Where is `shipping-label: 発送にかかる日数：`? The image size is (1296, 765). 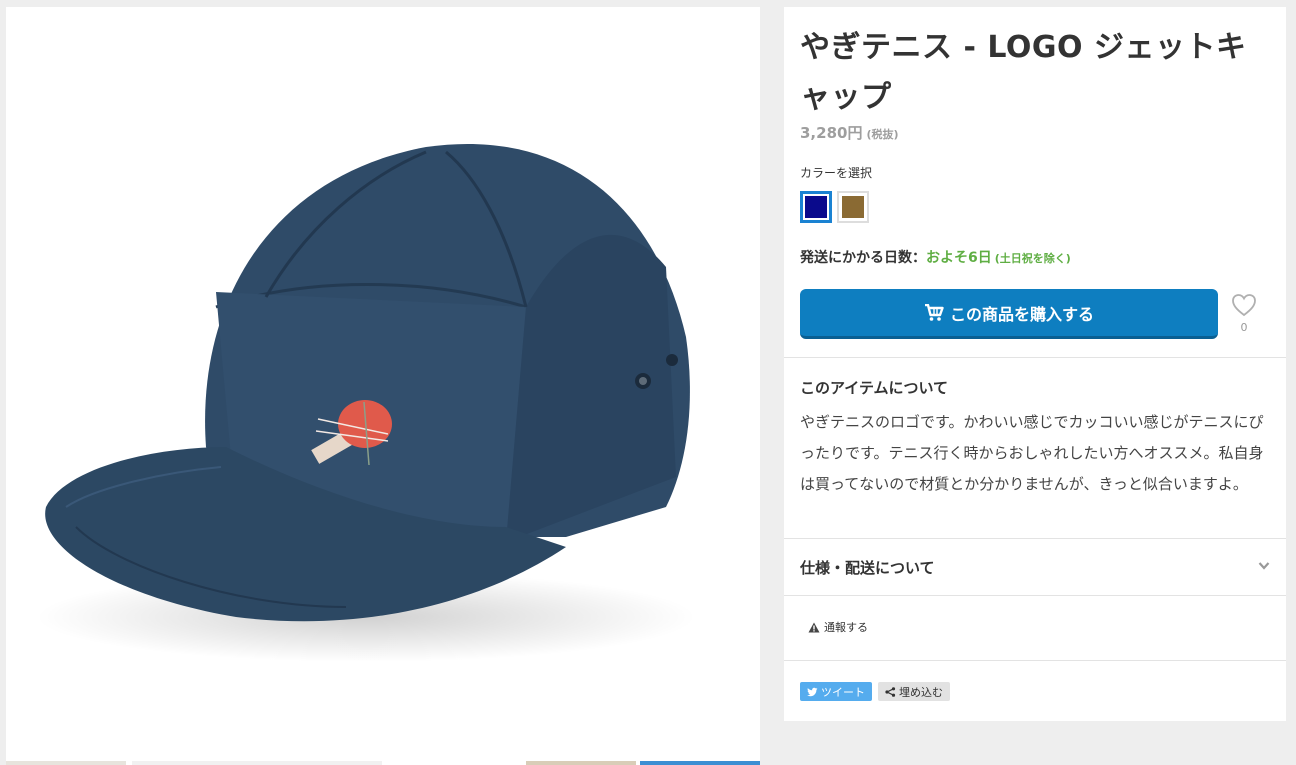
shipping-label: 発送にかかる日数： is located at coordinates (863, 258).